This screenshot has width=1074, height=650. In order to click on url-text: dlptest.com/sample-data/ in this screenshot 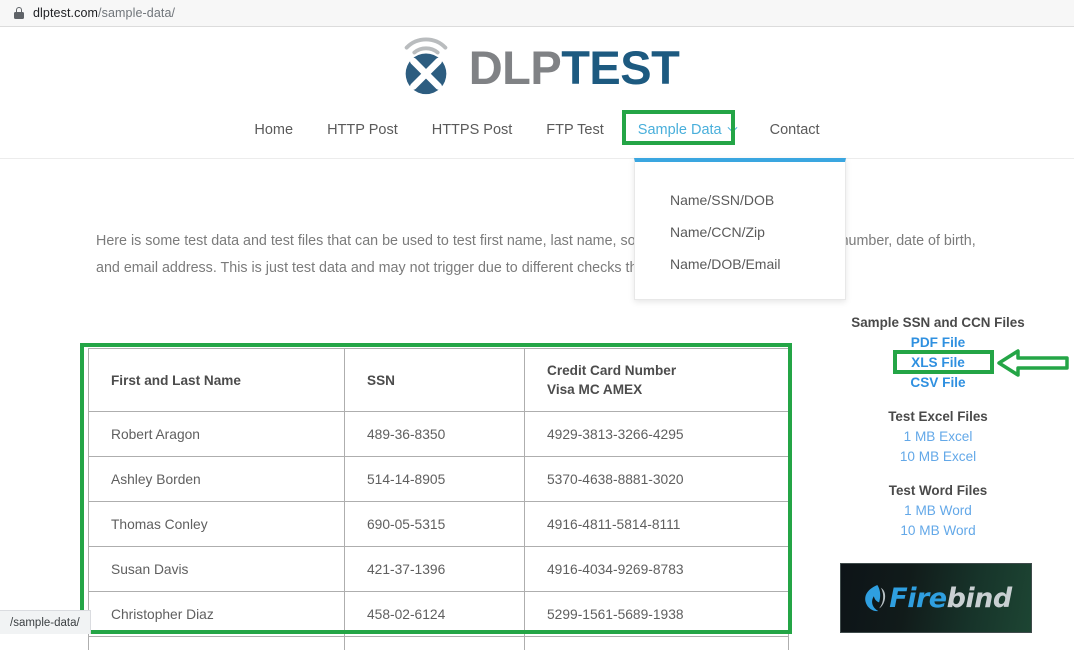, I will do `click(104, 13)`.